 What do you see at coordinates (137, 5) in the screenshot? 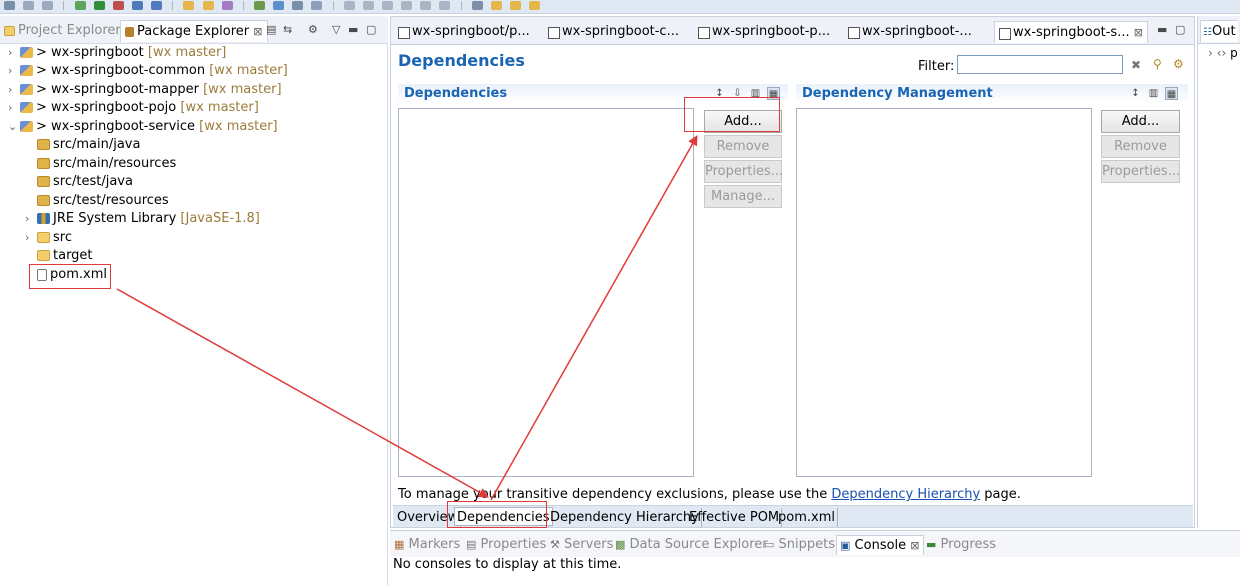
I see `refresh-icon` at bounding box center [137, 5].